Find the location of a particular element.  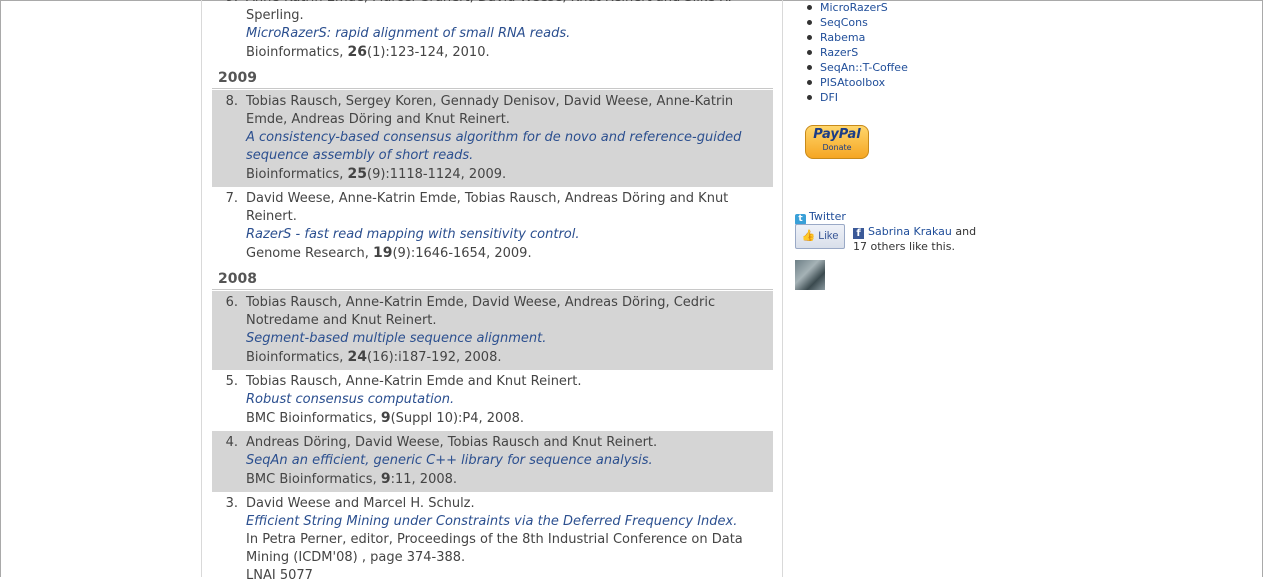

publication-number: 7. is located at coordinates (231, 198).